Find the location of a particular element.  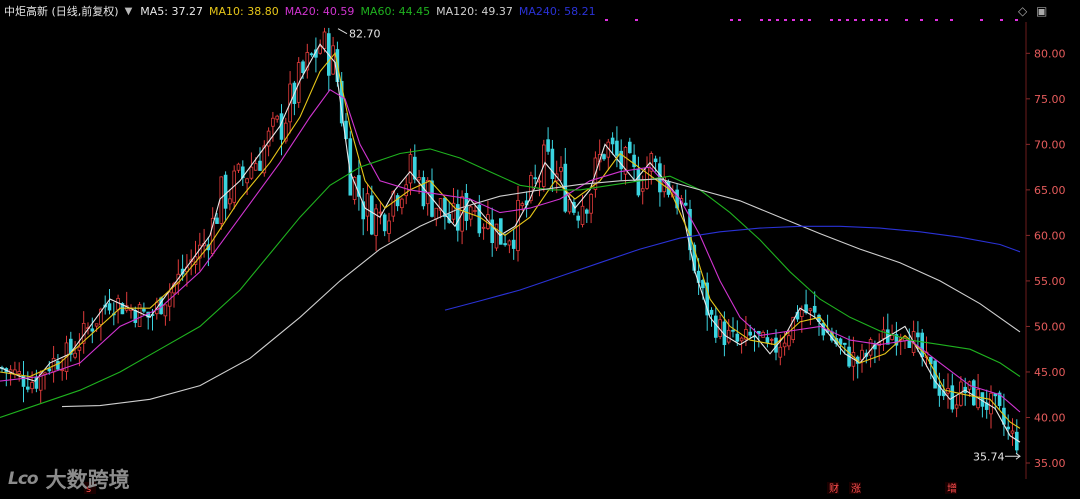

y-tick-label: 75.00 is located at coordinates (1050, 99).